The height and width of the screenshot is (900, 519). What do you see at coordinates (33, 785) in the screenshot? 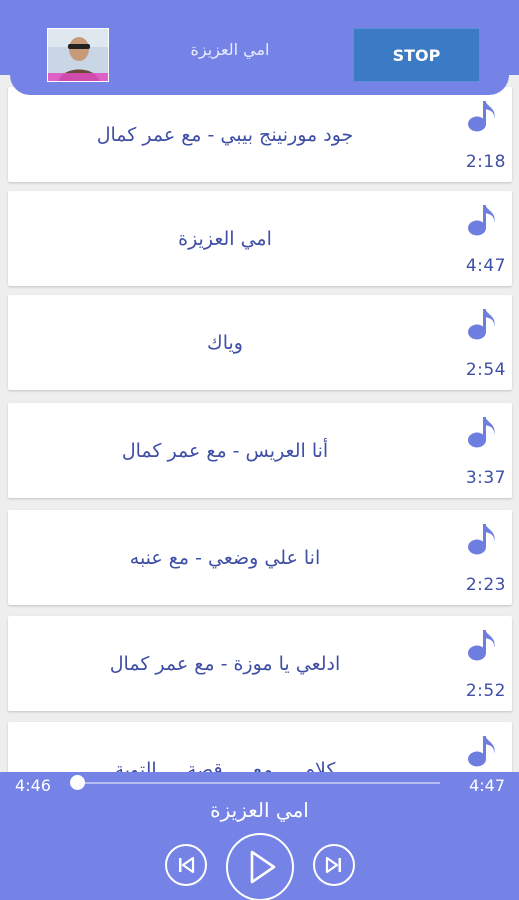
I see `current-time: 4:46` at bounding box center [33, 785].